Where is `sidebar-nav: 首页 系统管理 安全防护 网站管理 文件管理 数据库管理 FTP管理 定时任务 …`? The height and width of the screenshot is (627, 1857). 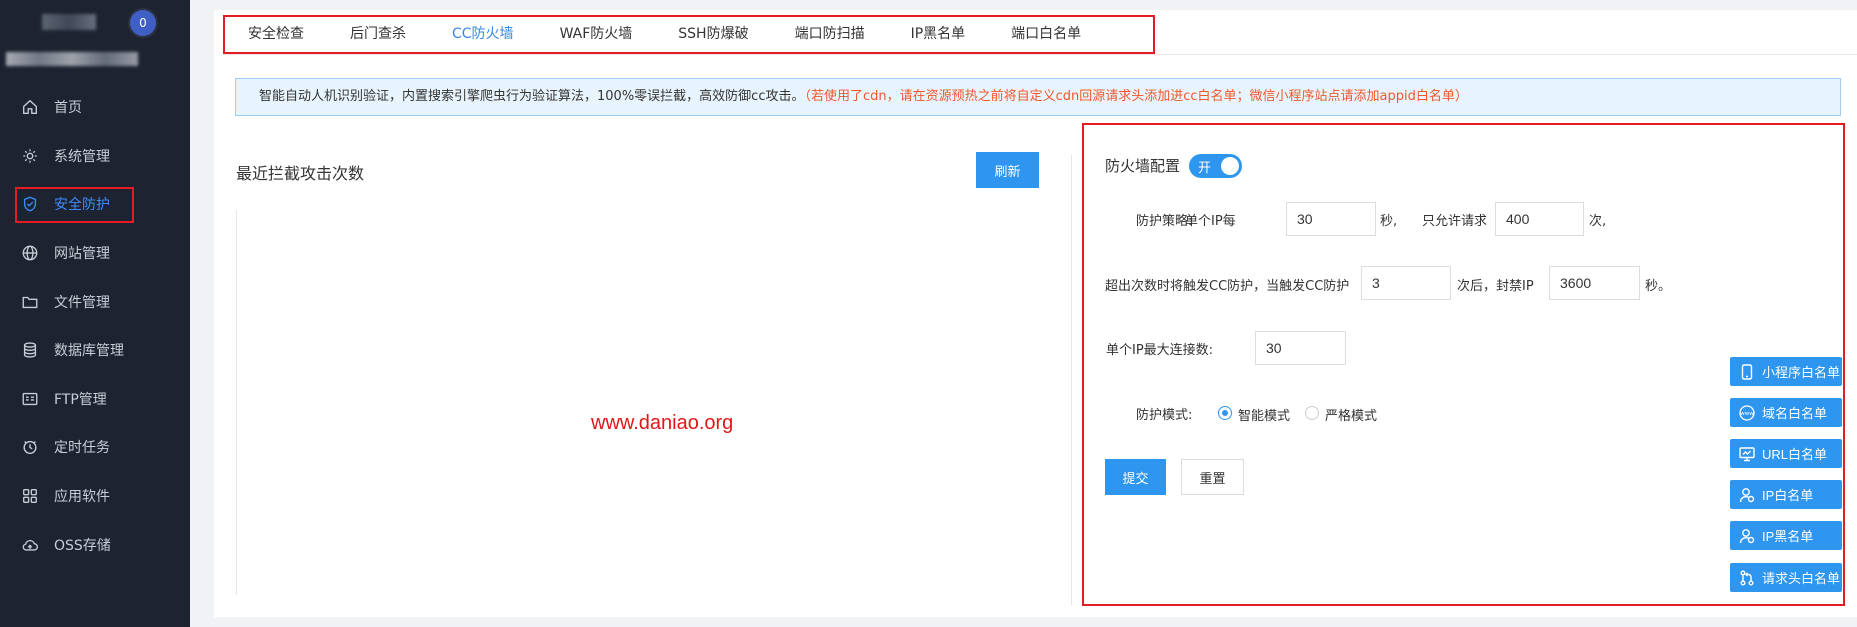
sidebar-nav: 首页 系统管理 安全防护 网站管理 文件管理 数据库管理 FTP管理 定时任务 … is located at coordinates (95, 326).